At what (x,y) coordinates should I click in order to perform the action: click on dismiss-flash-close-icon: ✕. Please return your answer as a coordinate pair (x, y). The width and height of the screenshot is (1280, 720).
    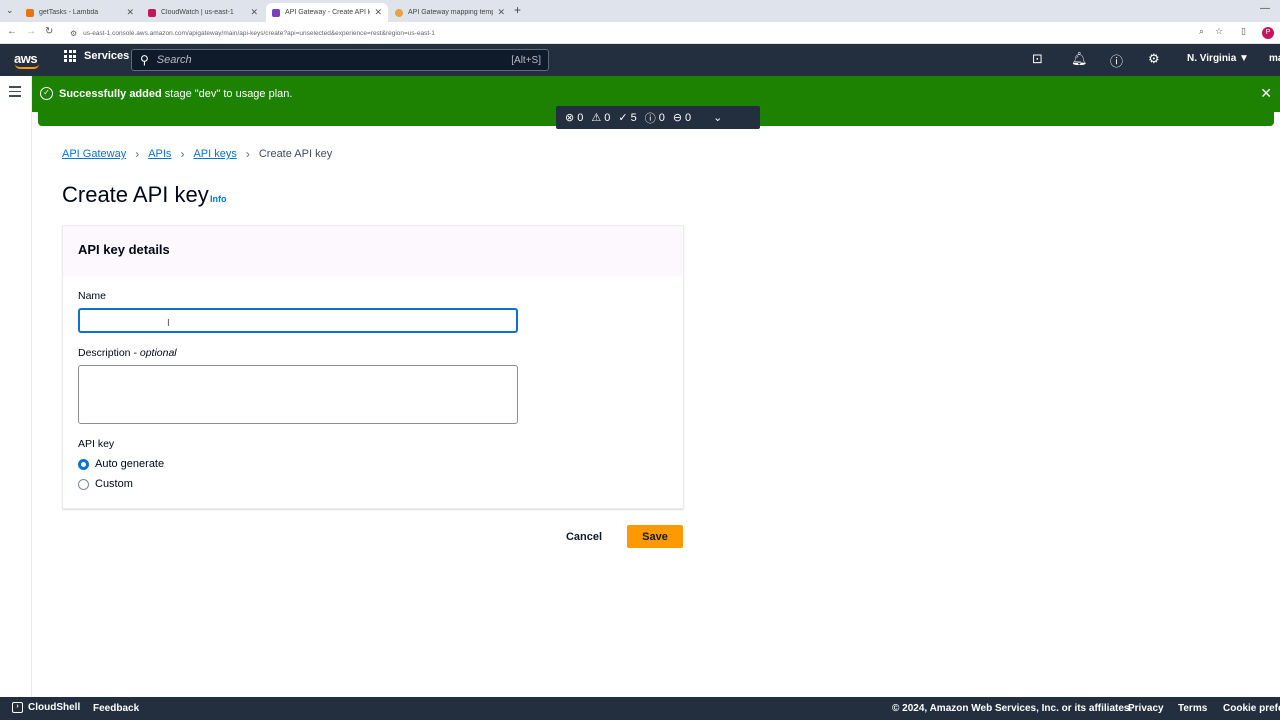
    Looking at the image, I should click on (1266, 93).